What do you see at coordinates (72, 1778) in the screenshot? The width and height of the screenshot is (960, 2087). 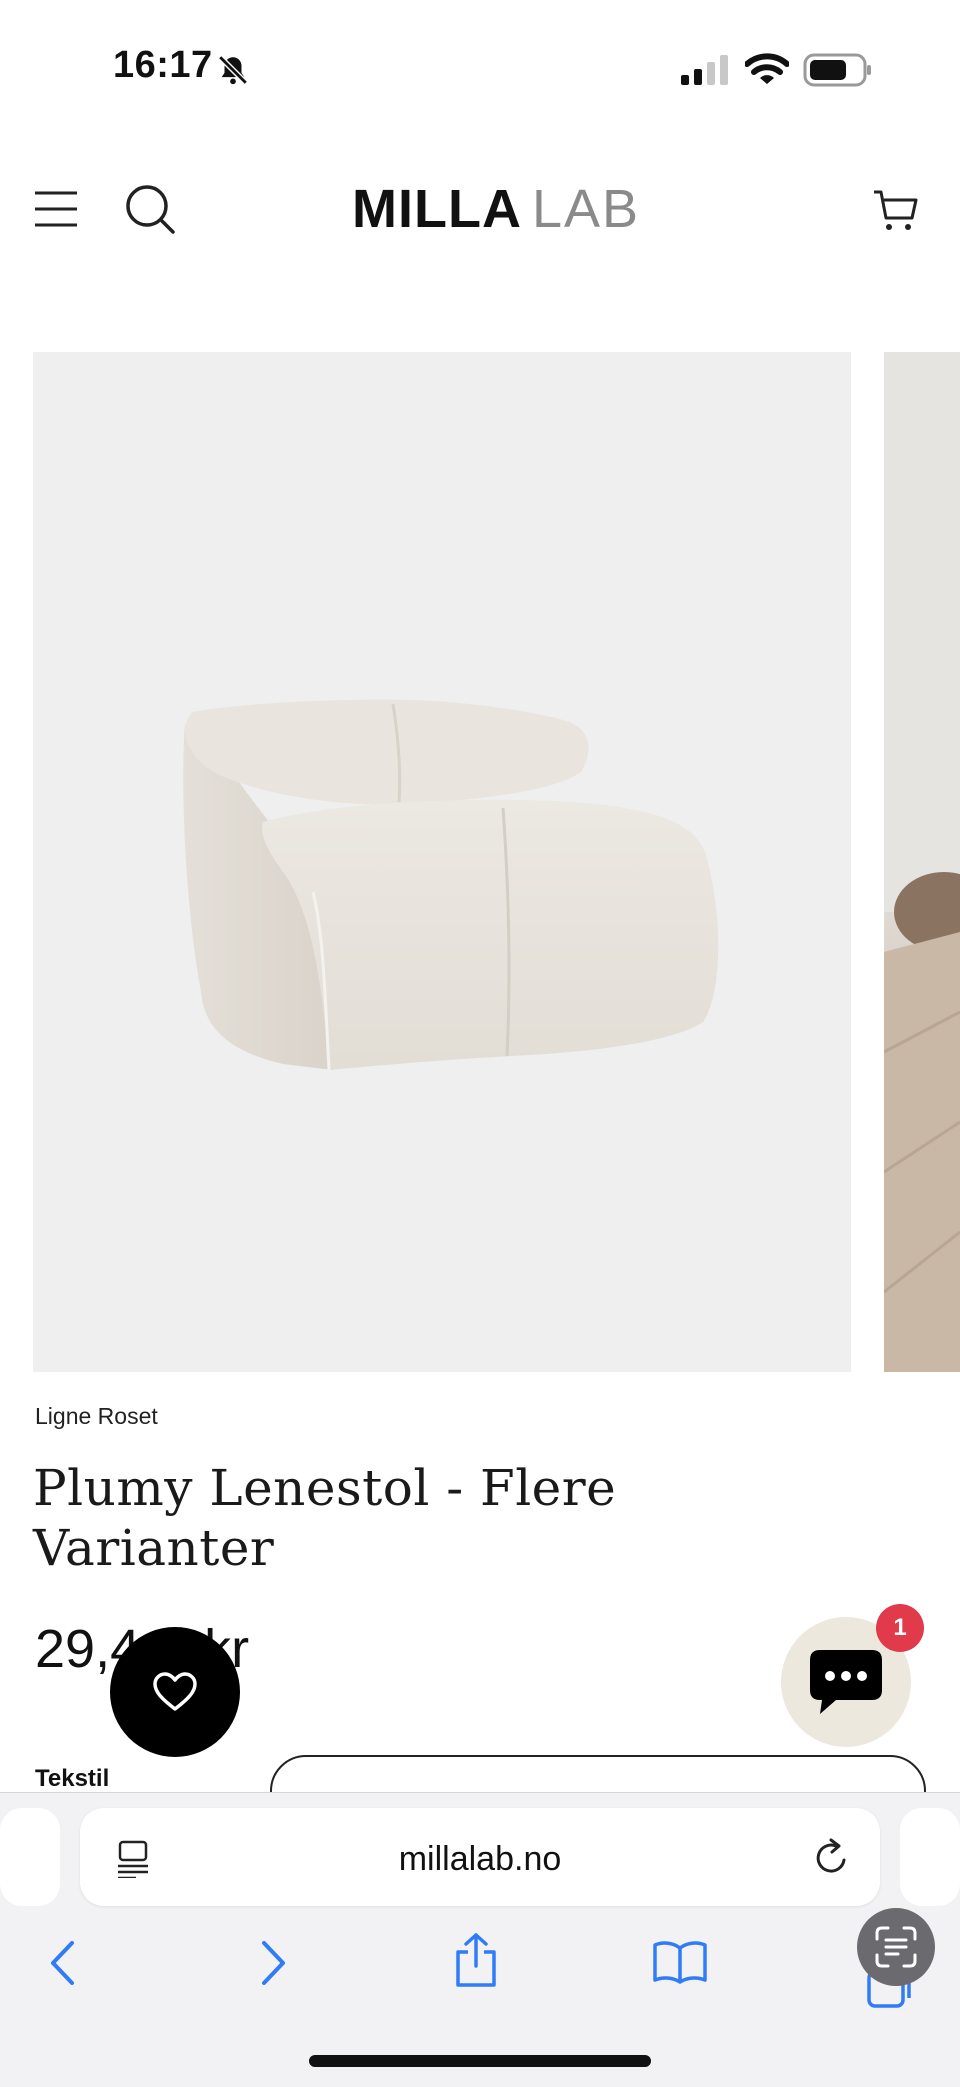 I see `option-label: Tekstil` at bounding box center [72, 1778].